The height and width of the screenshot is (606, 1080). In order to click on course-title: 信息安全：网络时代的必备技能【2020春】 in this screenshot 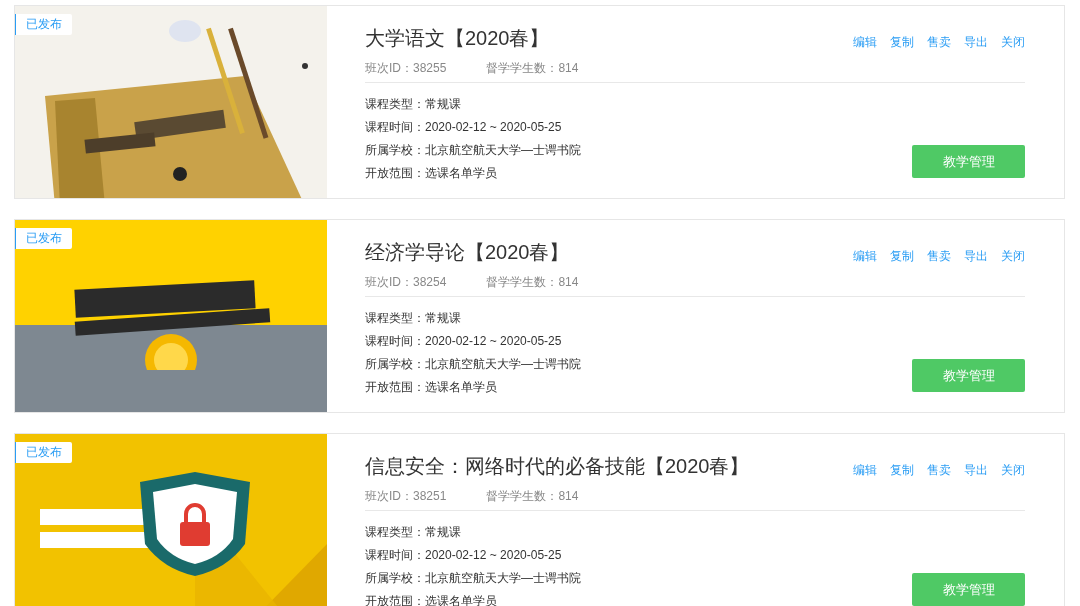, I will do `click(557, 466)`.